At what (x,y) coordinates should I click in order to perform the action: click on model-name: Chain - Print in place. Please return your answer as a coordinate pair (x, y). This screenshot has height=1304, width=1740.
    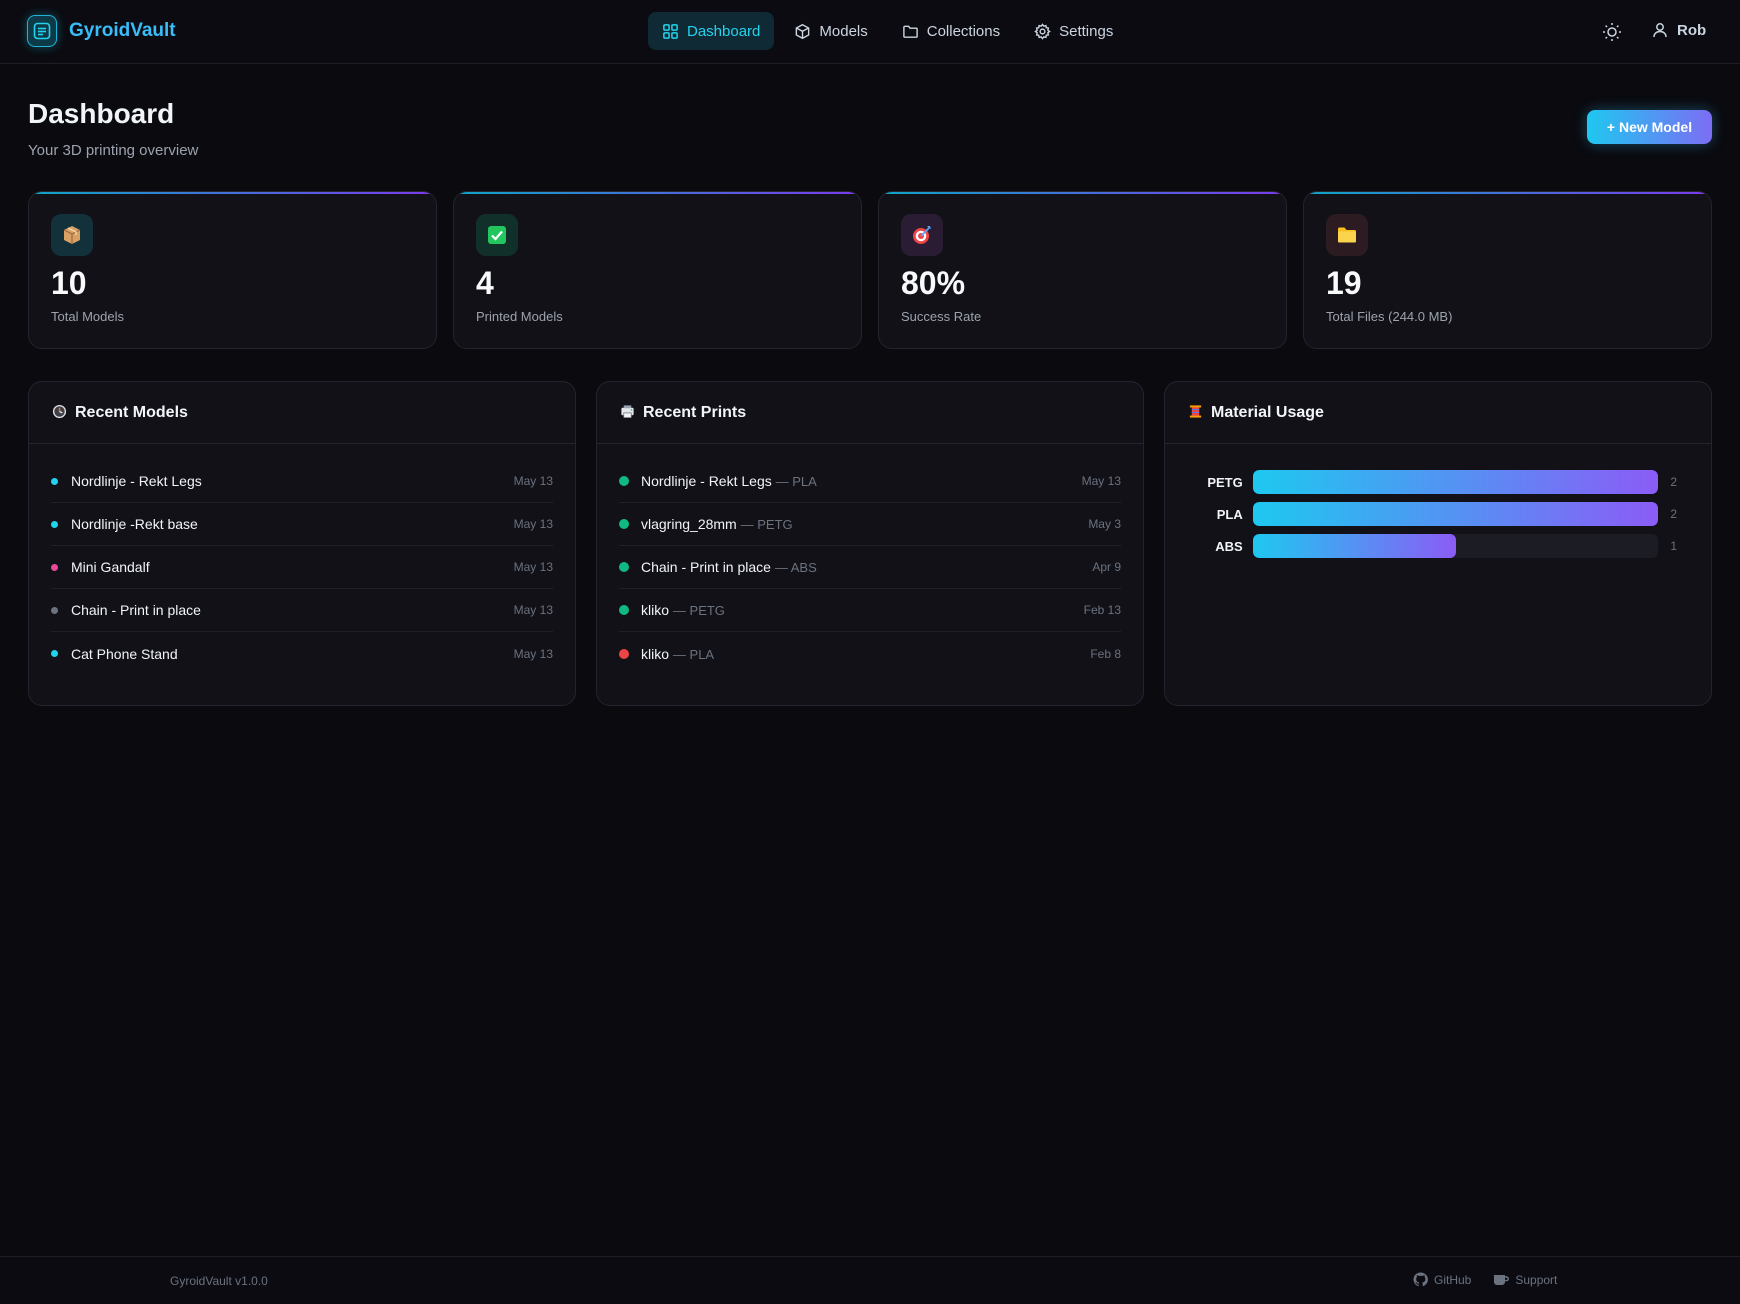
    Looking at the image, I should click on (136, 610).